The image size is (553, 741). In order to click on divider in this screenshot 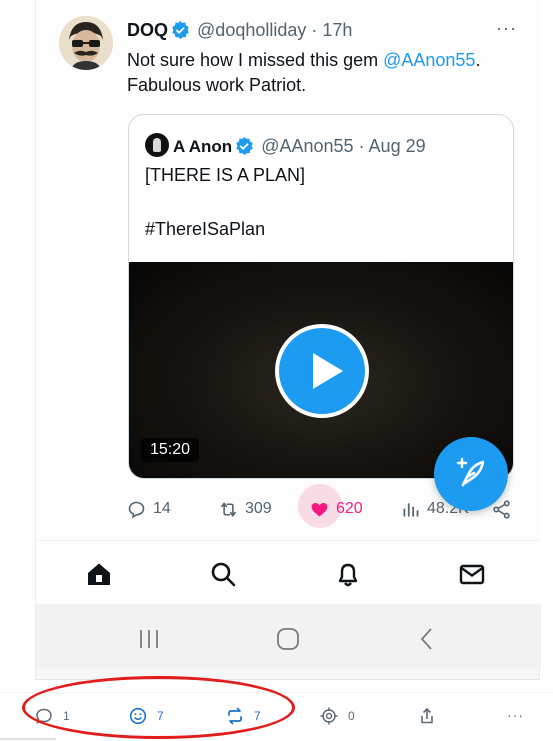, I will do `click(28, 739)`.